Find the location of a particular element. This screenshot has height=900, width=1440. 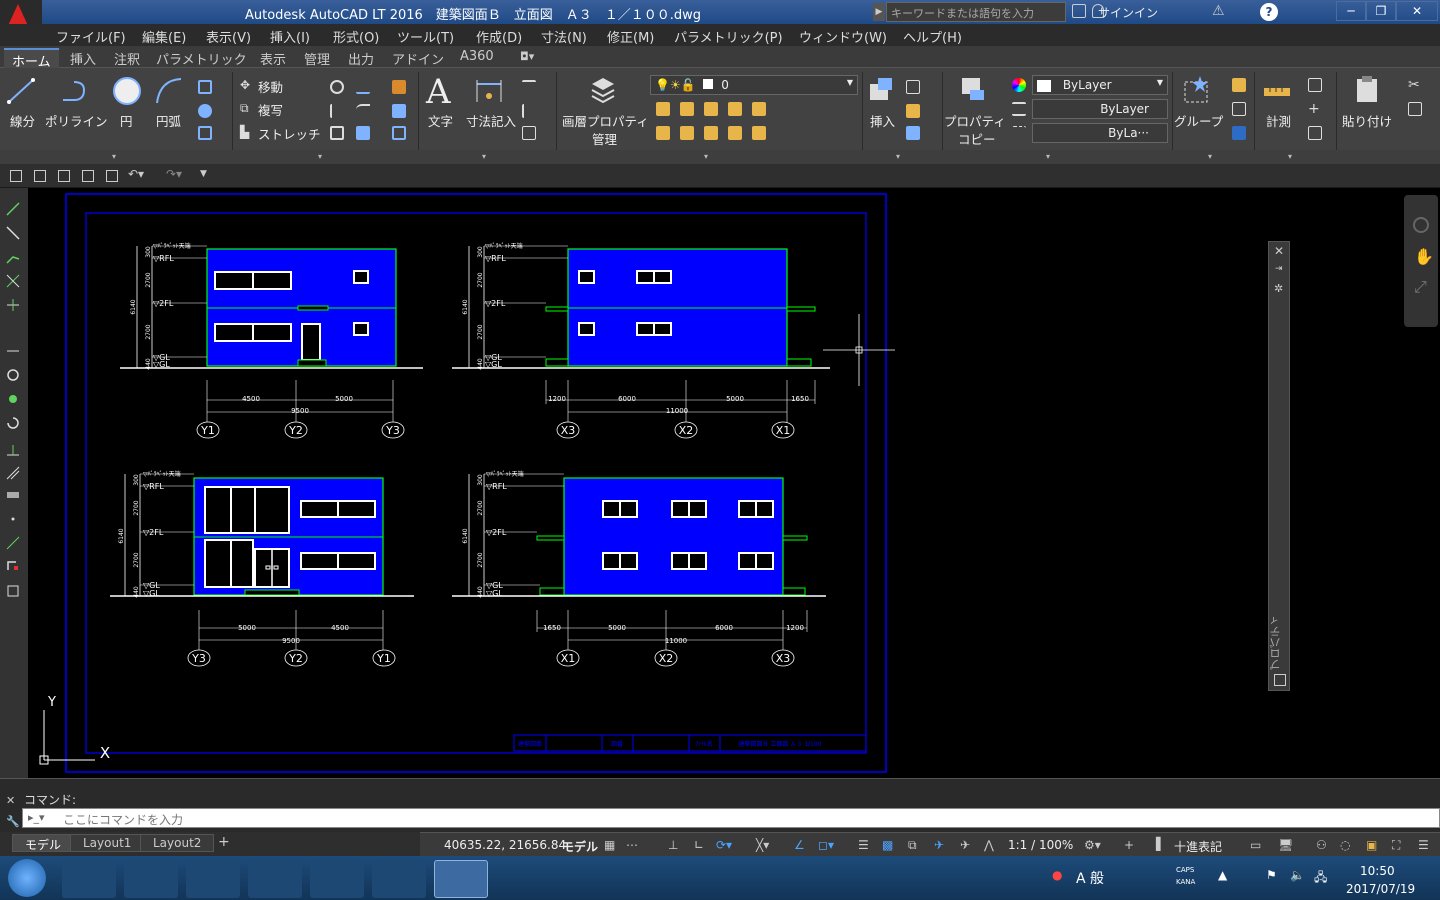

tool-rotate-icon is located at coordinates (13, 423).